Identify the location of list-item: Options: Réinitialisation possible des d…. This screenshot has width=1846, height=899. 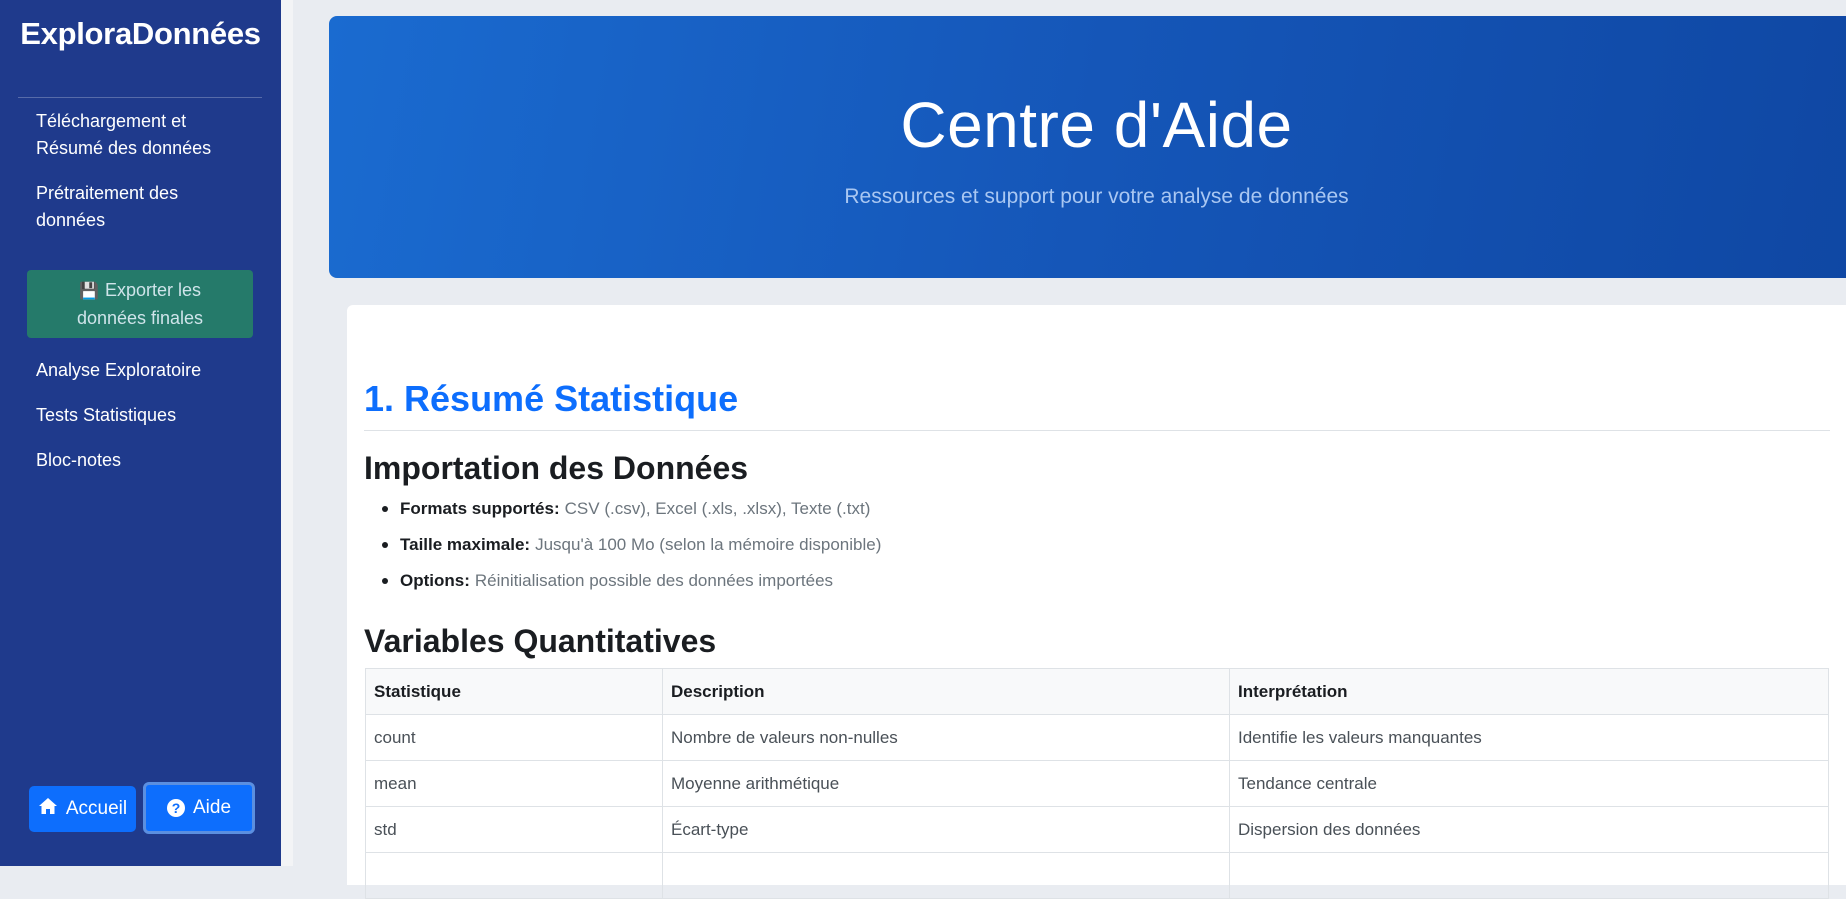
(607, 581).